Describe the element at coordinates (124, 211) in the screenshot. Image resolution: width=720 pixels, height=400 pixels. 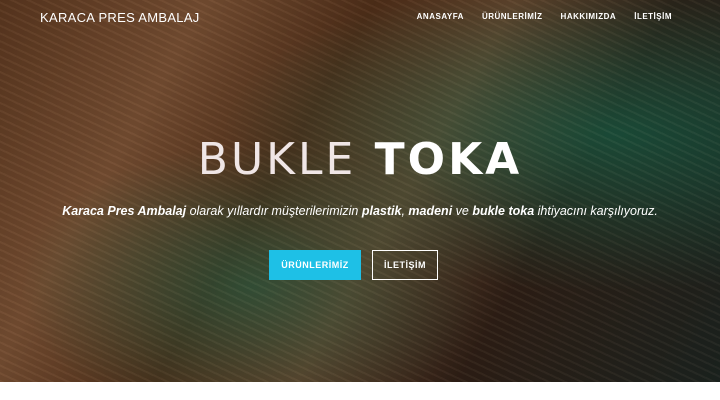
I see `desc-company: Karaca Pres Ambalaj` at that location.